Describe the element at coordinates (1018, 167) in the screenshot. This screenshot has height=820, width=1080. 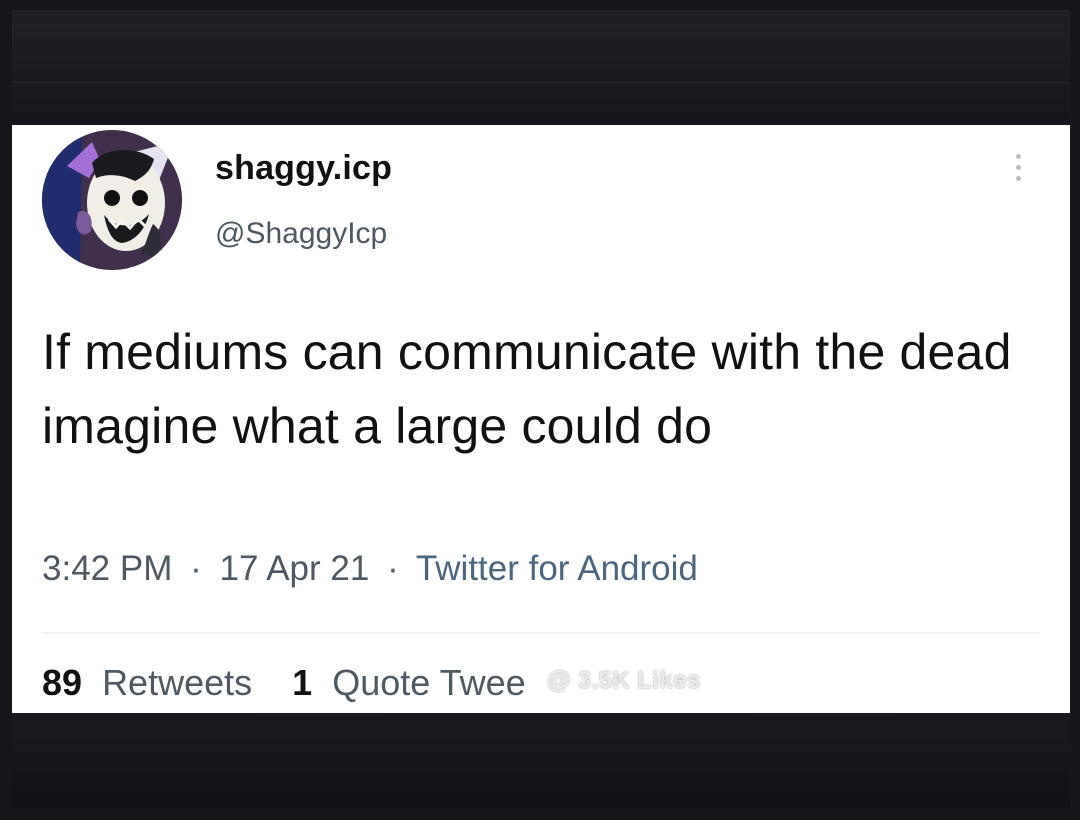
I see `more-dot-middle` at that location.